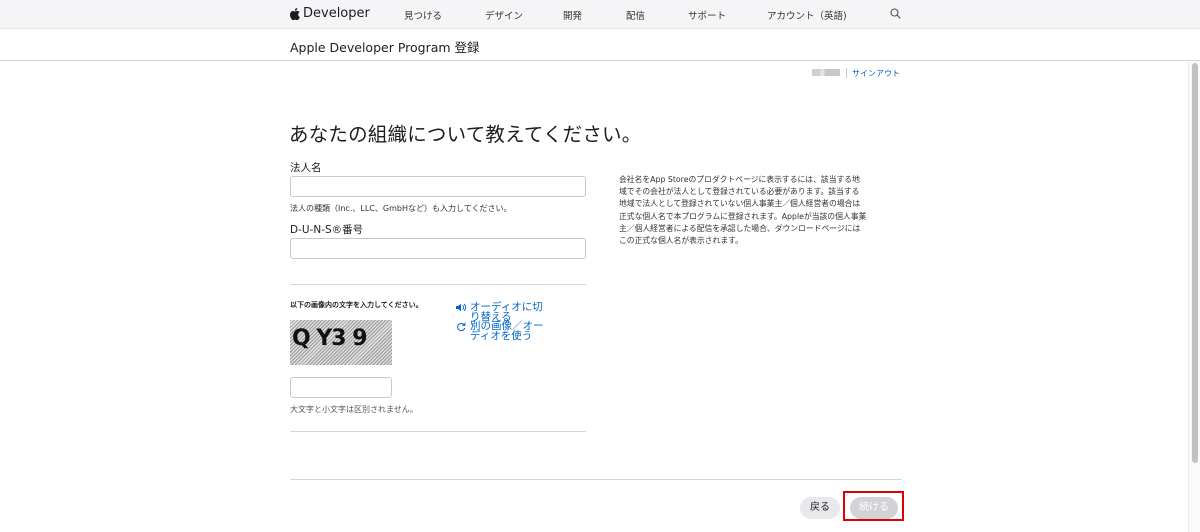 This screenshot has height=532, width=1200. What do you see at coordinates (820, 508) in the screenshot?
I see `back-button: 戻る` at bounding box center [820, 508].